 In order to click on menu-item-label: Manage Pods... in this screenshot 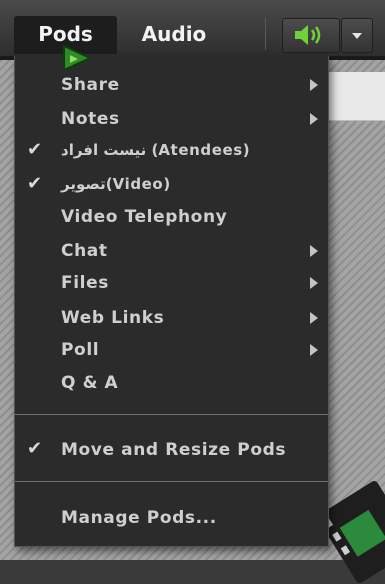, I will do `click(139, 518)`.